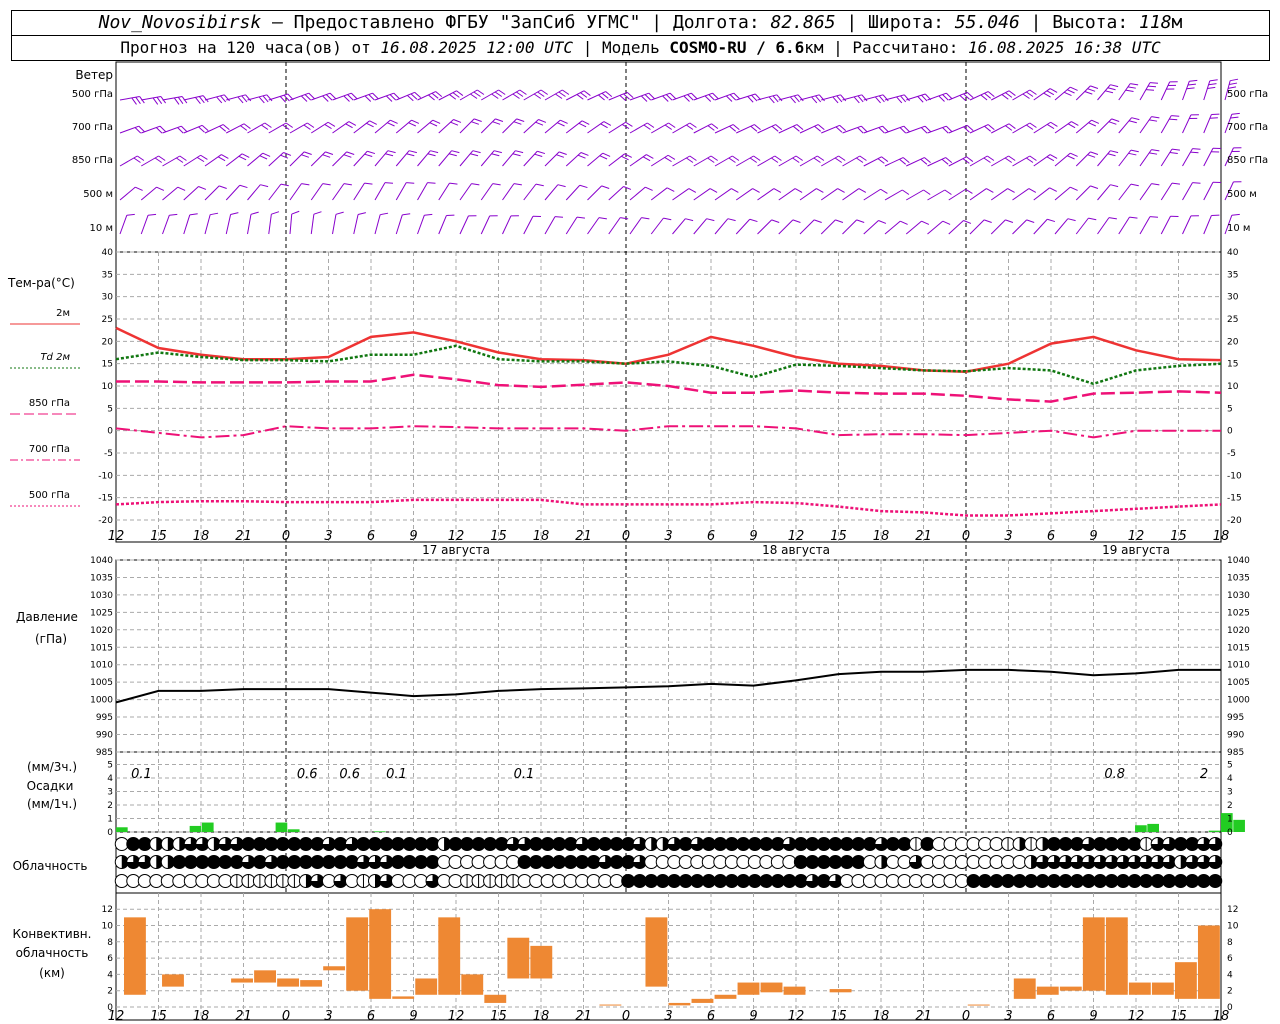 The width and height of the screenshot is (1280, 1024). I want to click on temp-y-tick: 30, so click(108, 298).